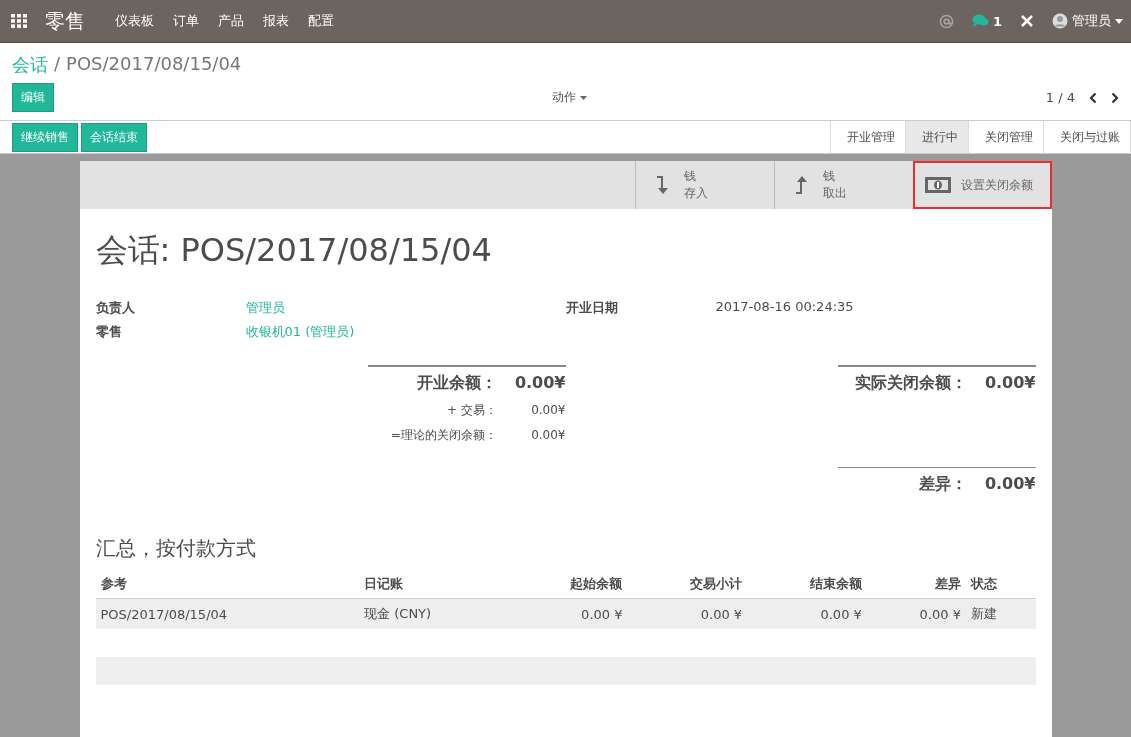  What do you see at coordinates (916, 584) in the screenshot?
I see `column-header: 差异` at bounding box center [916, 584].